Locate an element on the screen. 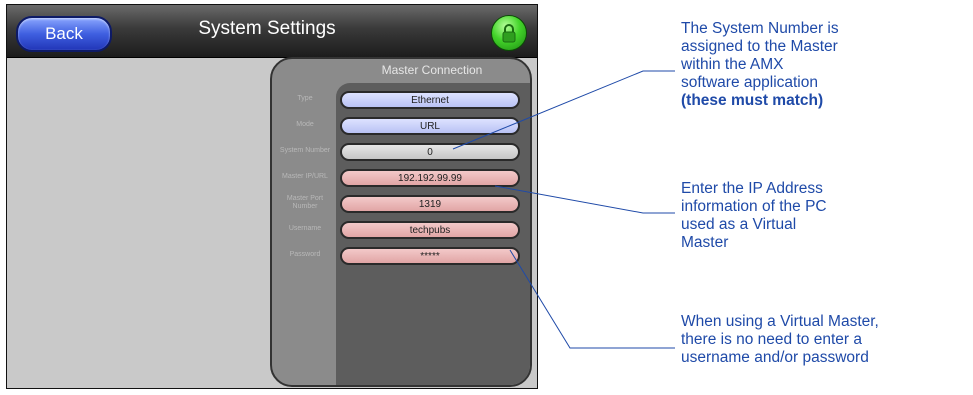 This screenshot has width=973, height=395. callout-text-line: Enter the IP Address is located at coordinates (752, 188).